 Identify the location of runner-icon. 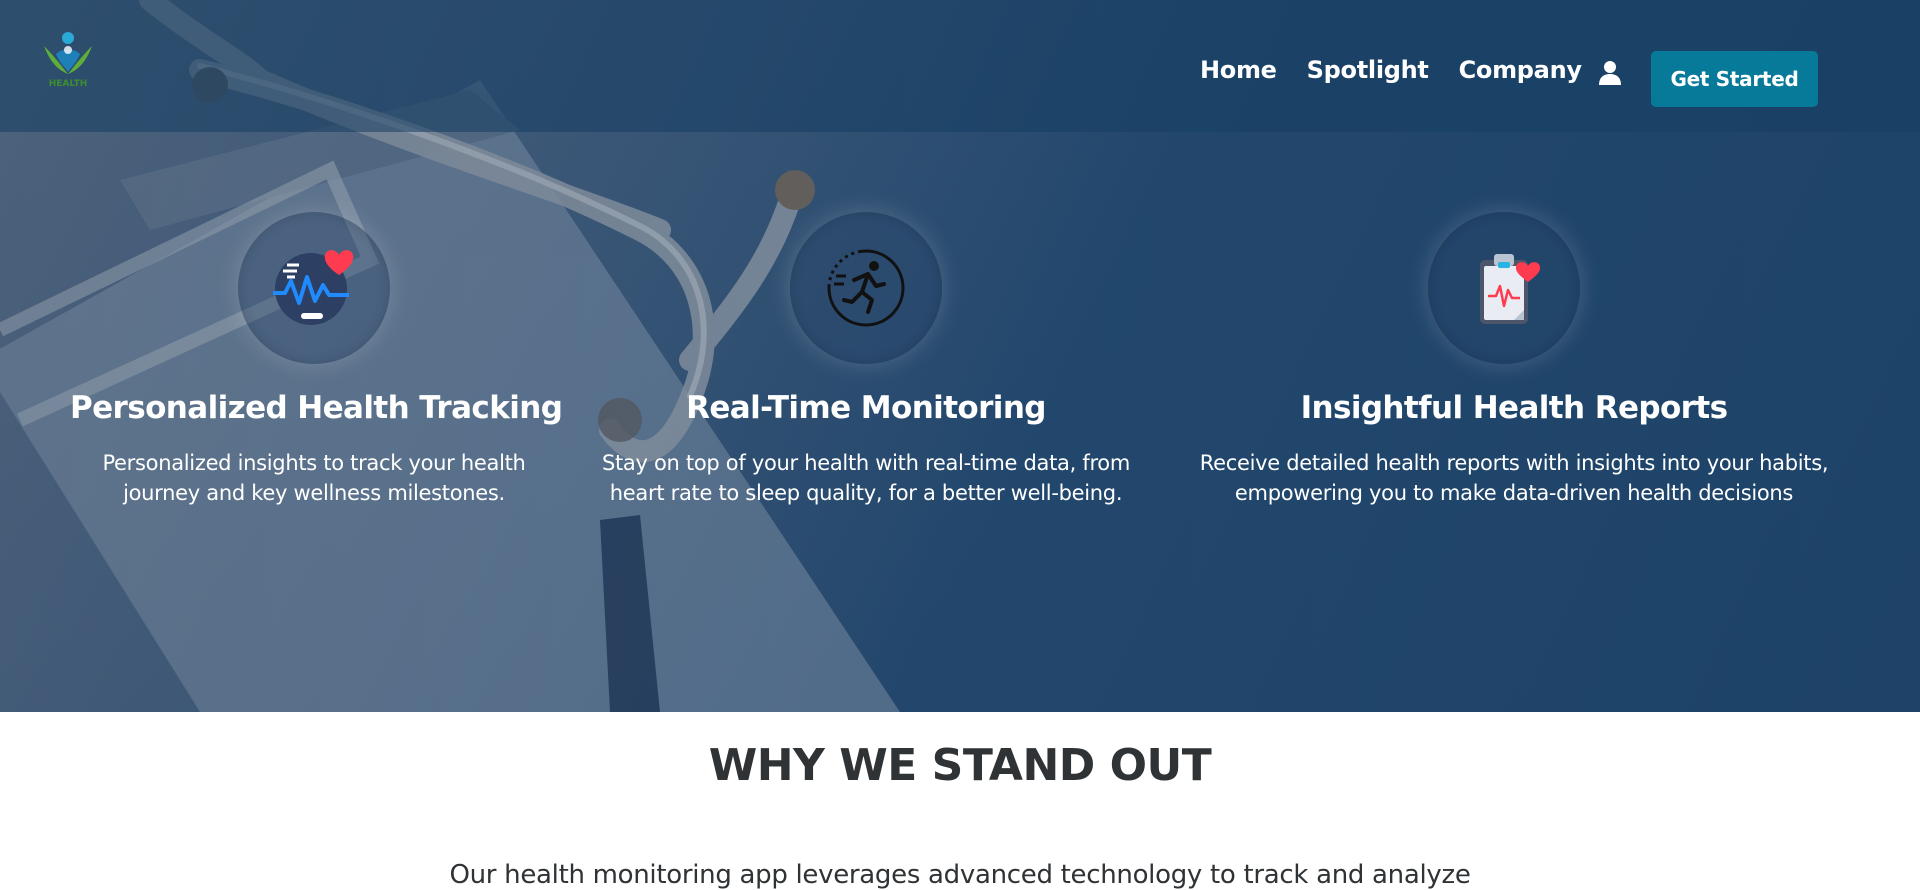
(866, 288).